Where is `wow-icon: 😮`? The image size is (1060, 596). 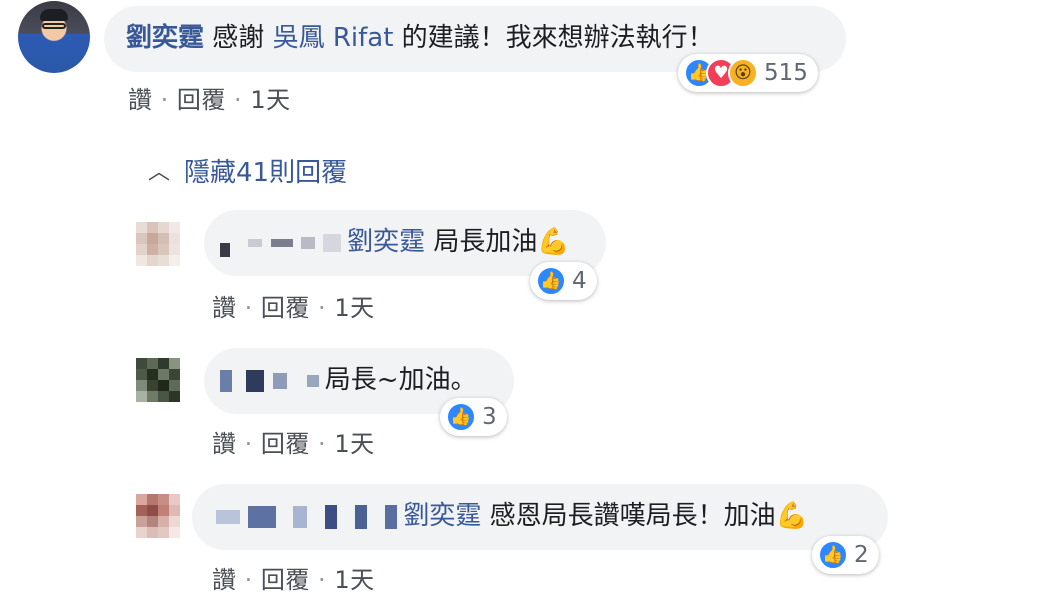
wow-icon: 😮 is located at coordinates (743, 73).